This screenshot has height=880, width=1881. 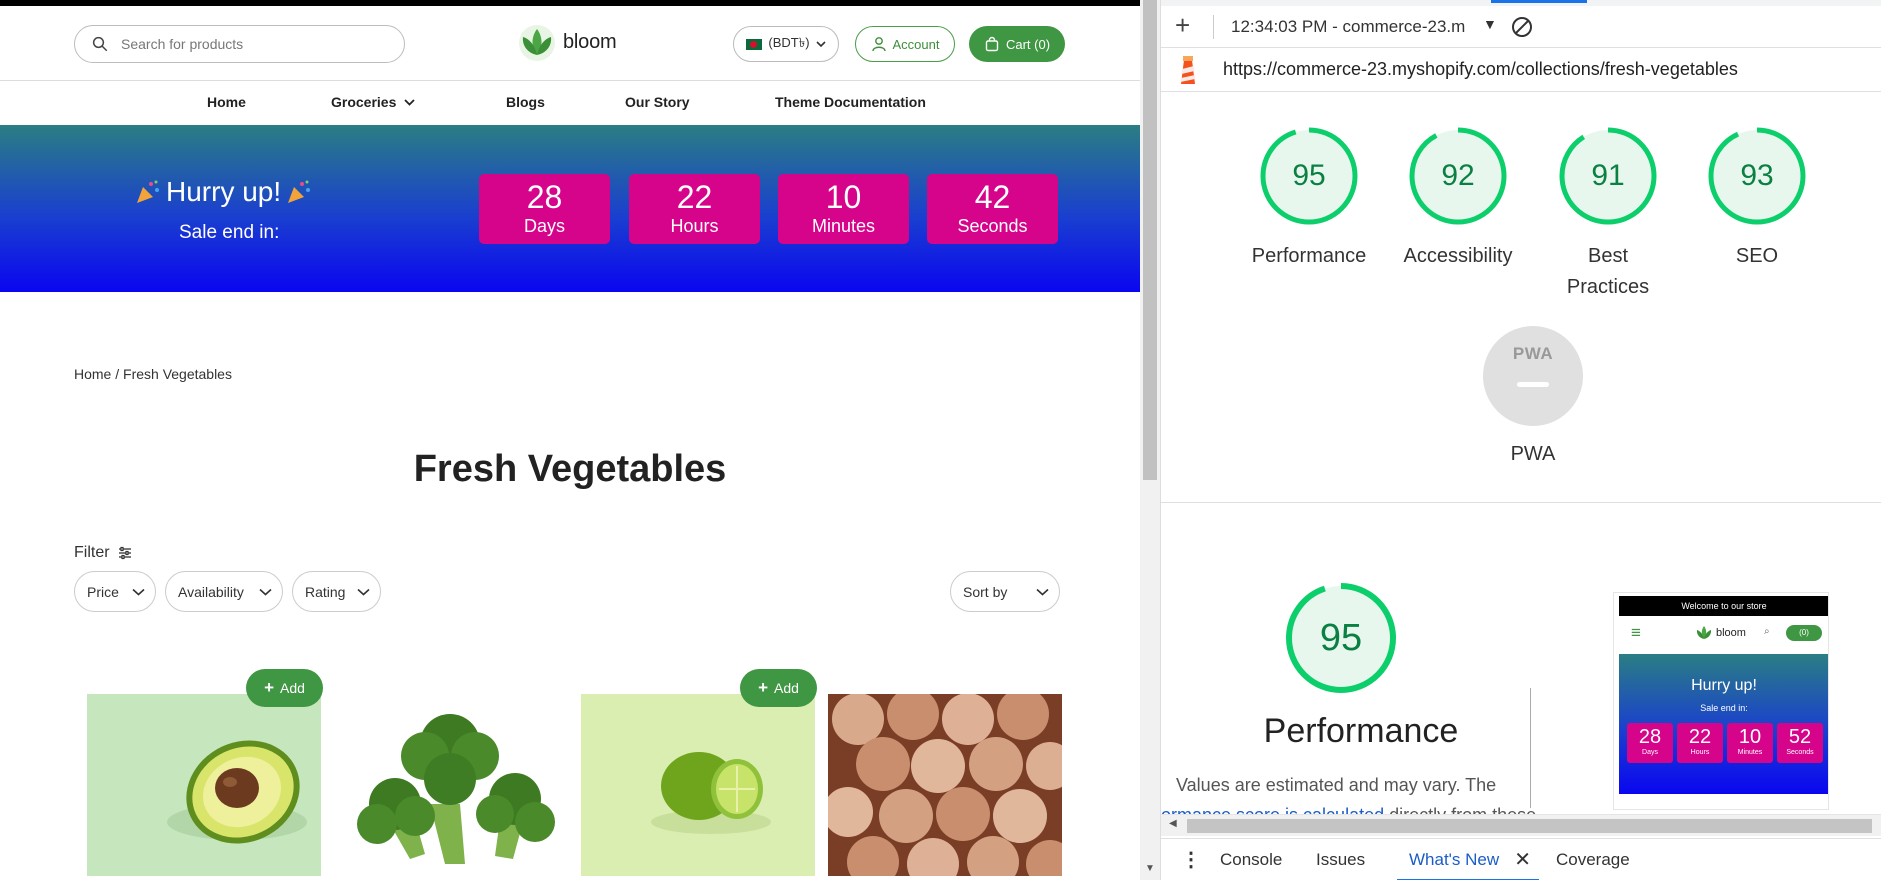 What do you see at coordinates (992, 226) in the screenshot?
I see `countdown-unit: Seconds` at bounding box center [992, 226].